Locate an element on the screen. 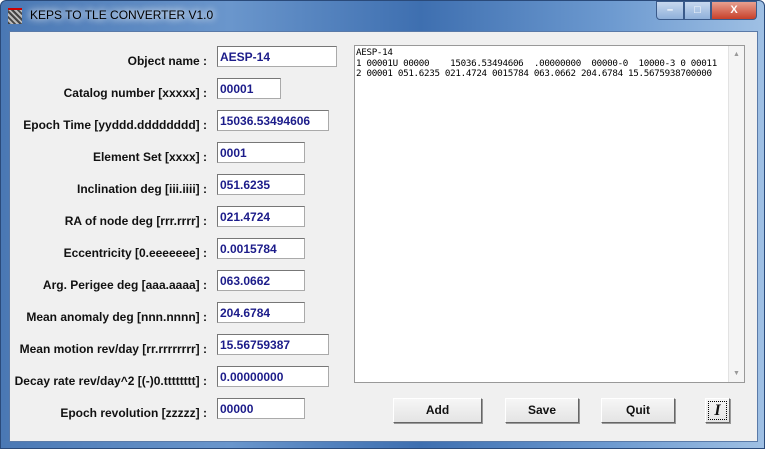 The width and height of the screenshot is (765, 449). epoch-revolution-input is located at coordinates (261, 408).